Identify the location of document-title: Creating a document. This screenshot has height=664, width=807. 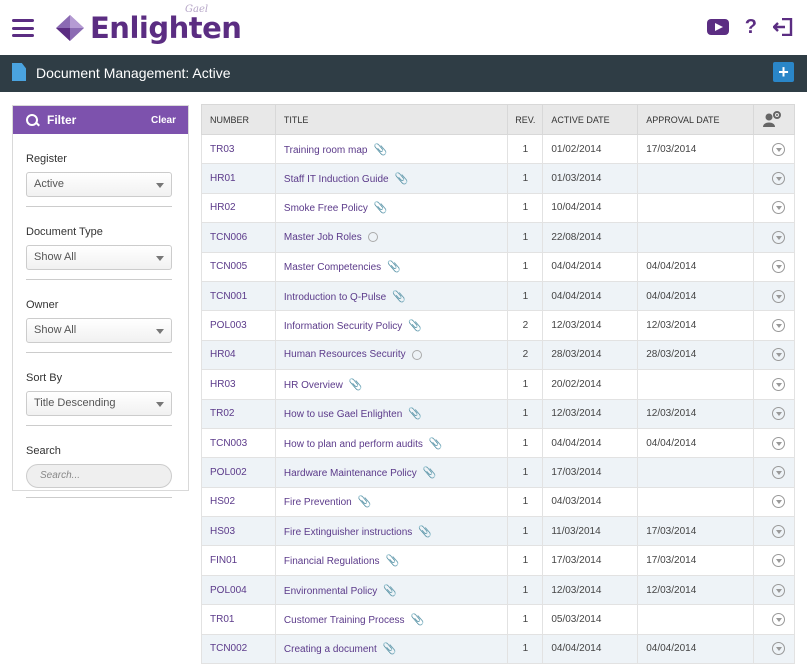
(330, 649).